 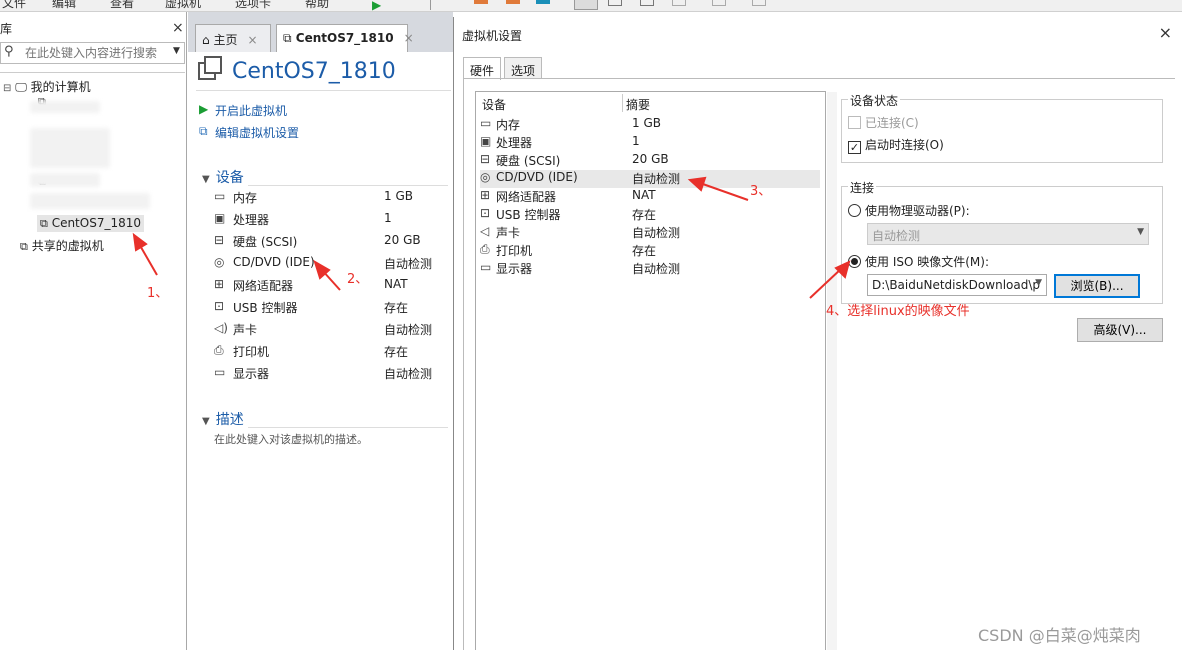 I want to click on tree-node-centos7: ⧉ CentOS7_1810, so click(x=90, y=223).